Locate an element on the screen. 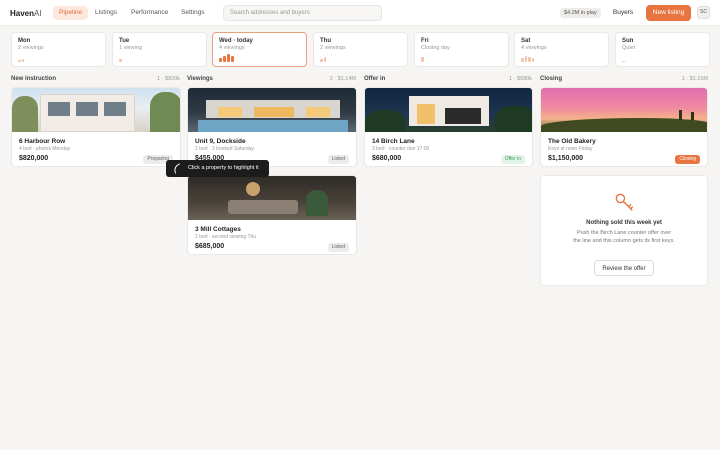 This screenshot has height=450, width=720. status-badge: Offer in is located at coordinates (512, 159).